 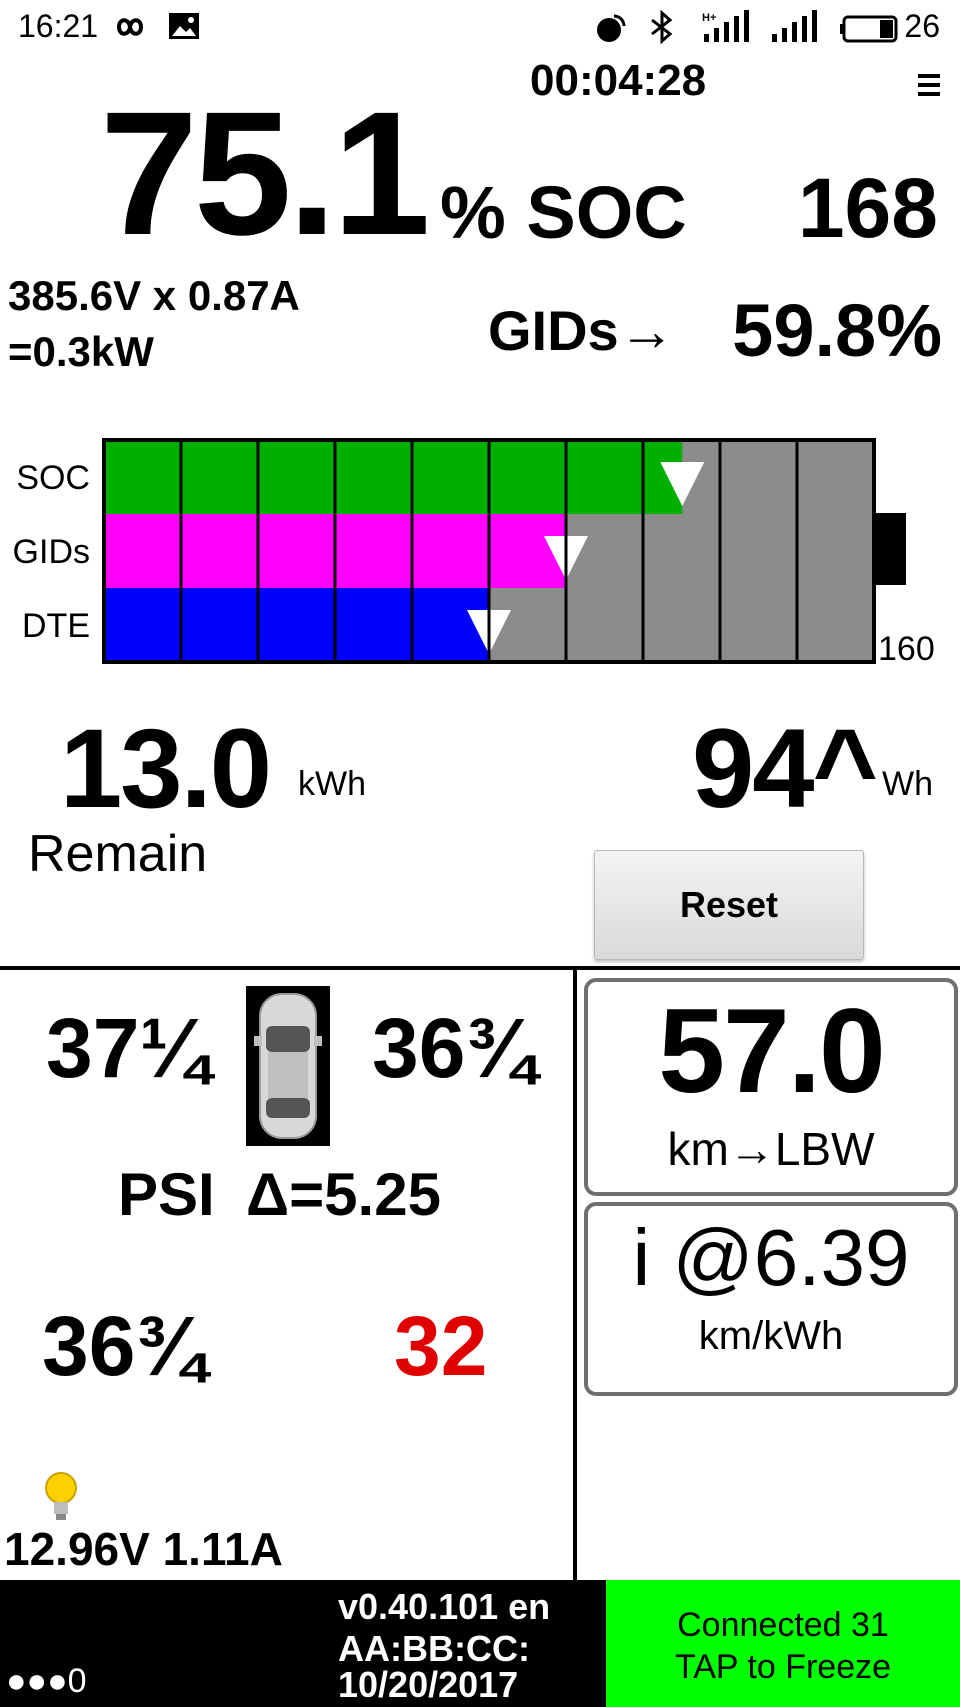 I want to click on range-panel: 57.0 km→LBW, so click(x=771, y=1087).